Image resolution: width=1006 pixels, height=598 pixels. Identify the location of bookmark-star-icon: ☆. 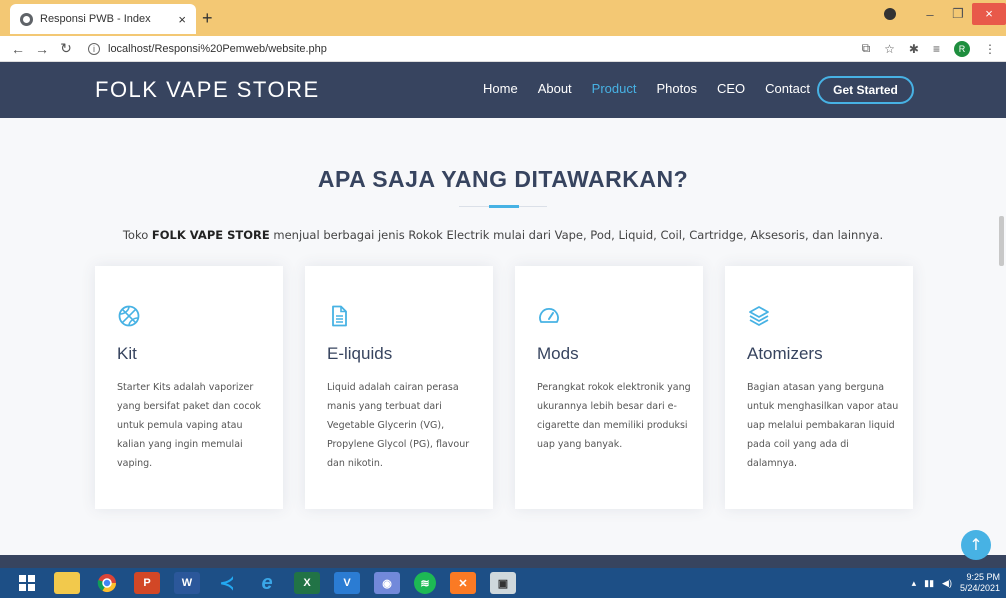
(889, 49).